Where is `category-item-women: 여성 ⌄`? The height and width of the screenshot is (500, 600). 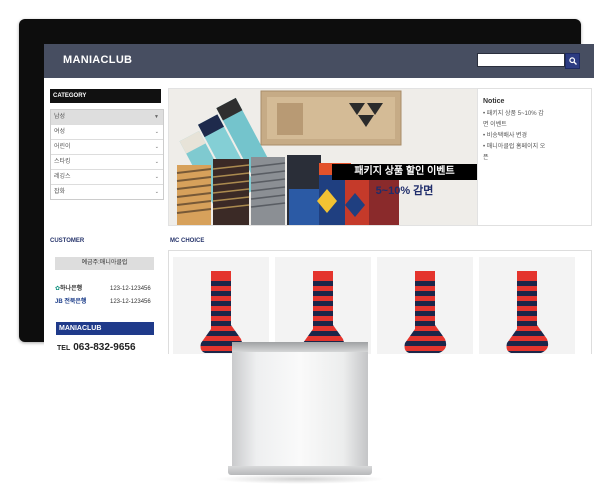 category-item-women: 여성 ⌄ is located at coordinates (107, 132).